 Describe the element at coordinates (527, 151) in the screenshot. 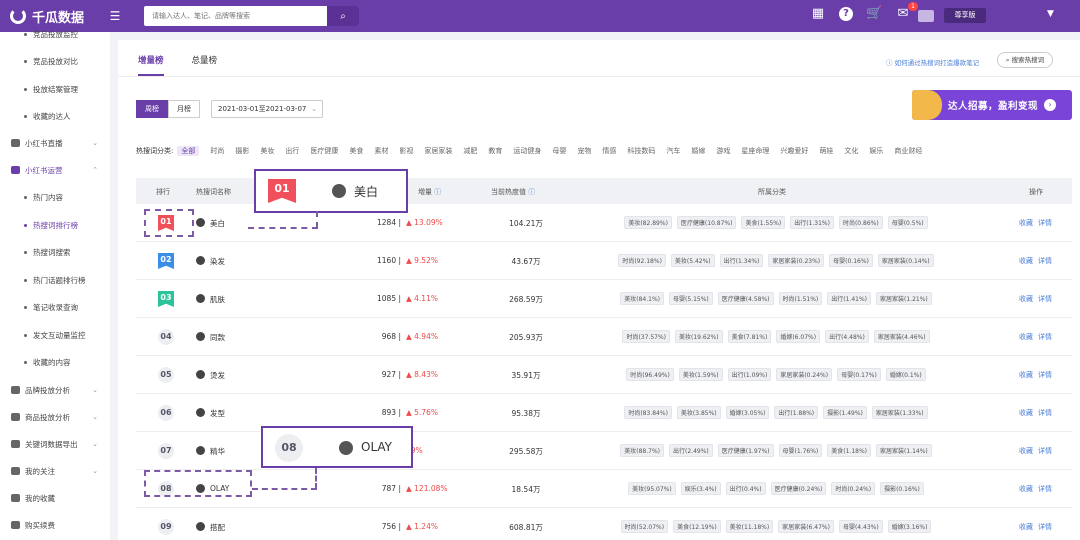

I see `category-item: 运动健身` at that location.